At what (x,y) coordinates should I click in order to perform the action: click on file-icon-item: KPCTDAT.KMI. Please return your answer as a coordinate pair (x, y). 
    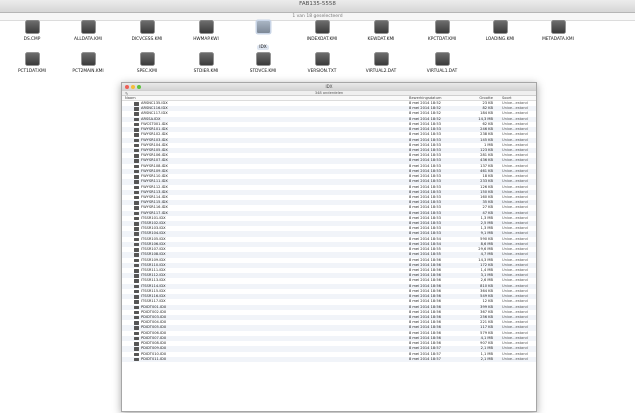
    Looking at the image, I should click on (442, 31).